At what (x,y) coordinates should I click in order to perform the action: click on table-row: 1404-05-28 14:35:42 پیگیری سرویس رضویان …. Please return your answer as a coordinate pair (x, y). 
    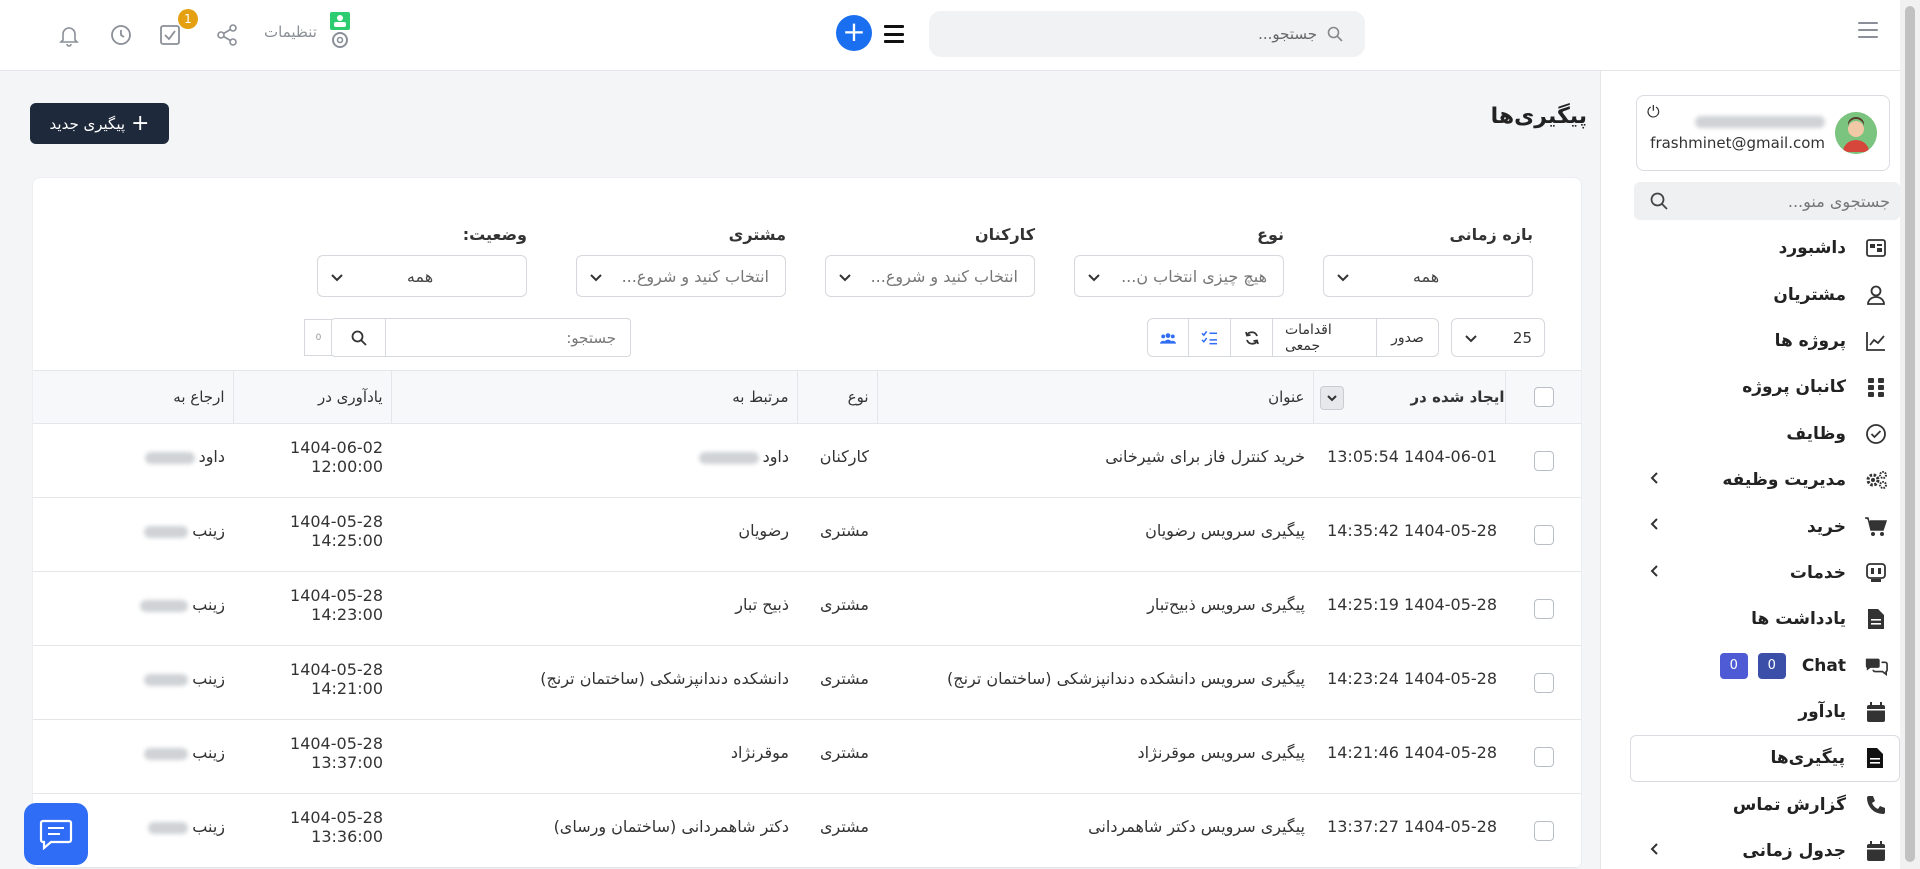
    Looking at the image, I should click on (807, 535).